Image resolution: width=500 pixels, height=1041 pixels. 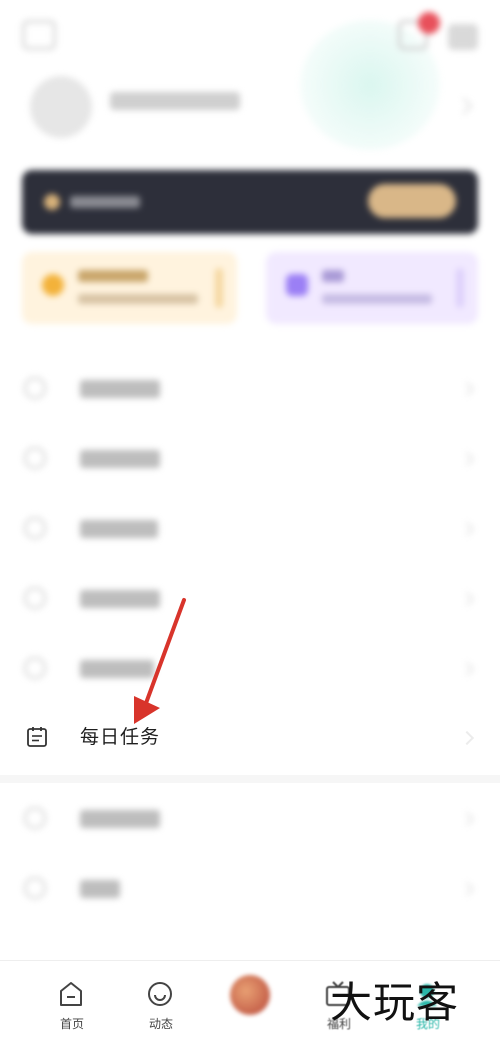 What do you see at coordinates (53, 285) in the screenshot?
I see `gold-card-icon` at bounding box center [53, 285].